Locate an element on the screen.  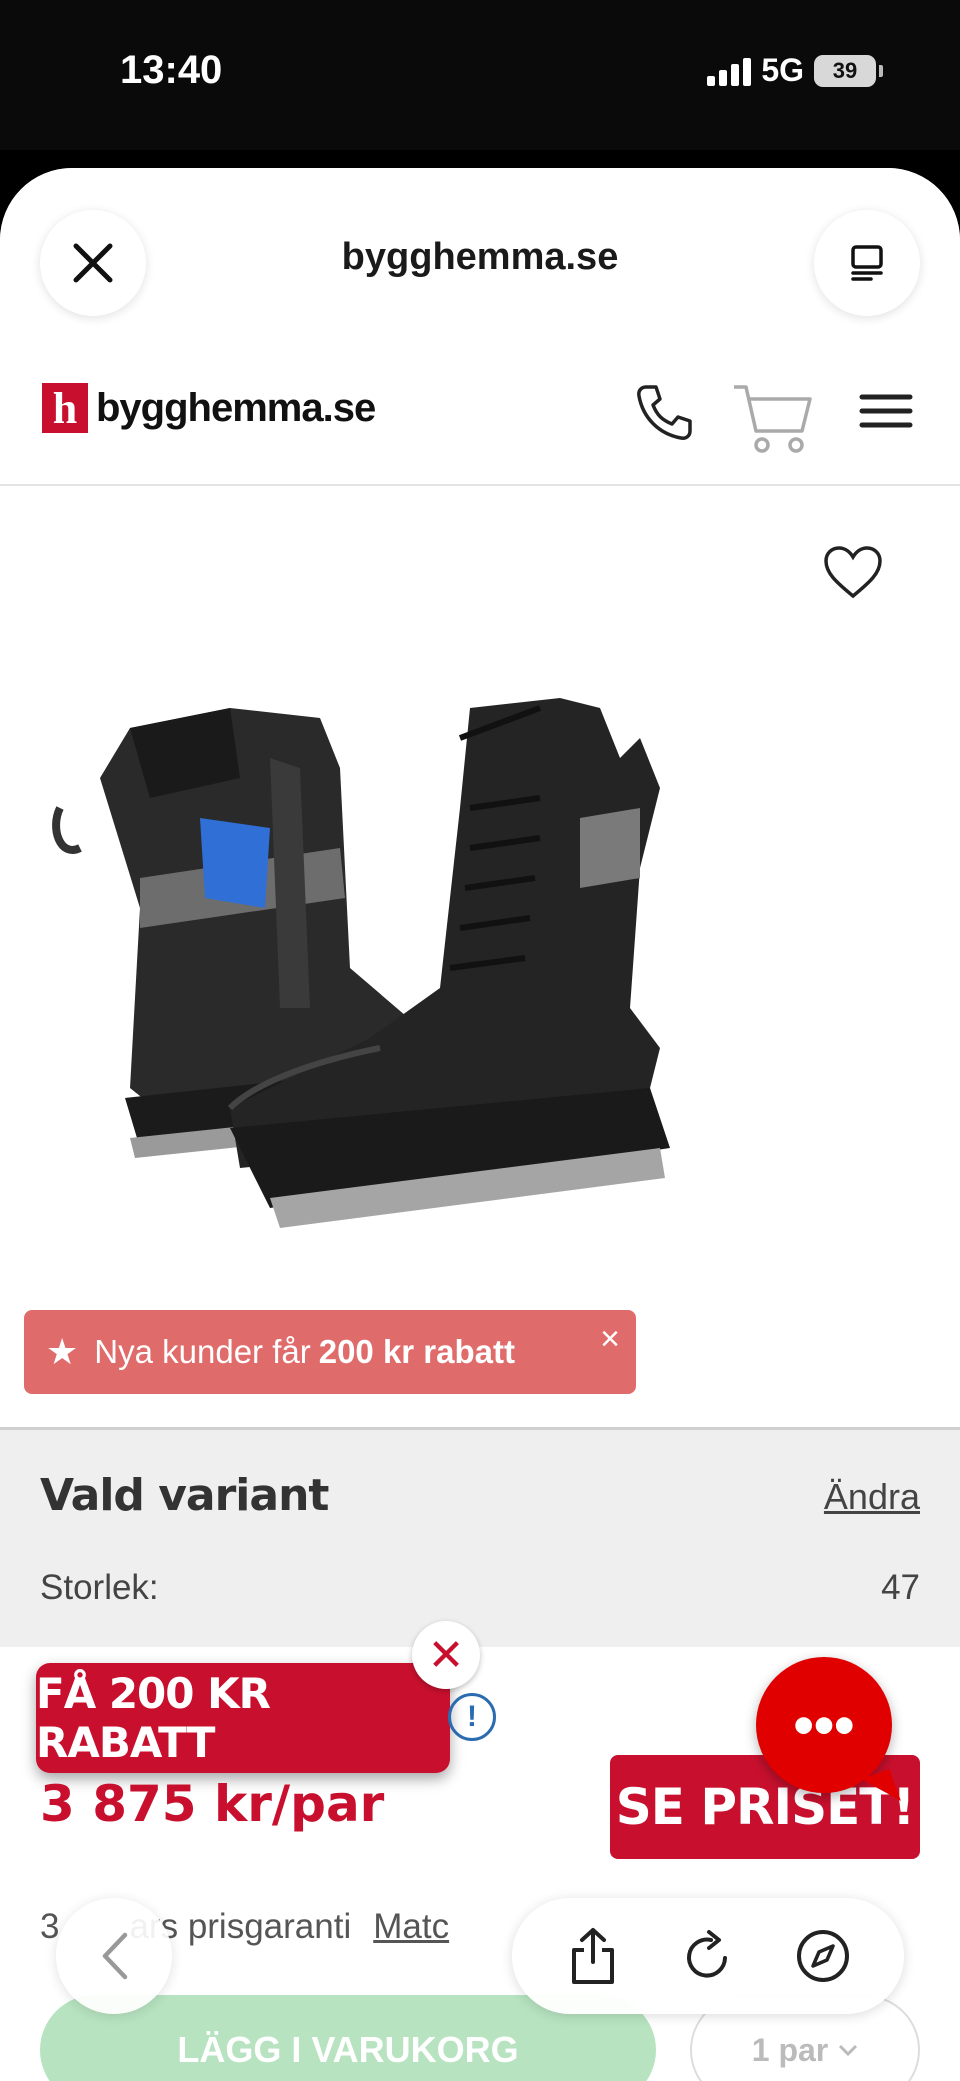
back-button is located at coordinates (114, 1956).